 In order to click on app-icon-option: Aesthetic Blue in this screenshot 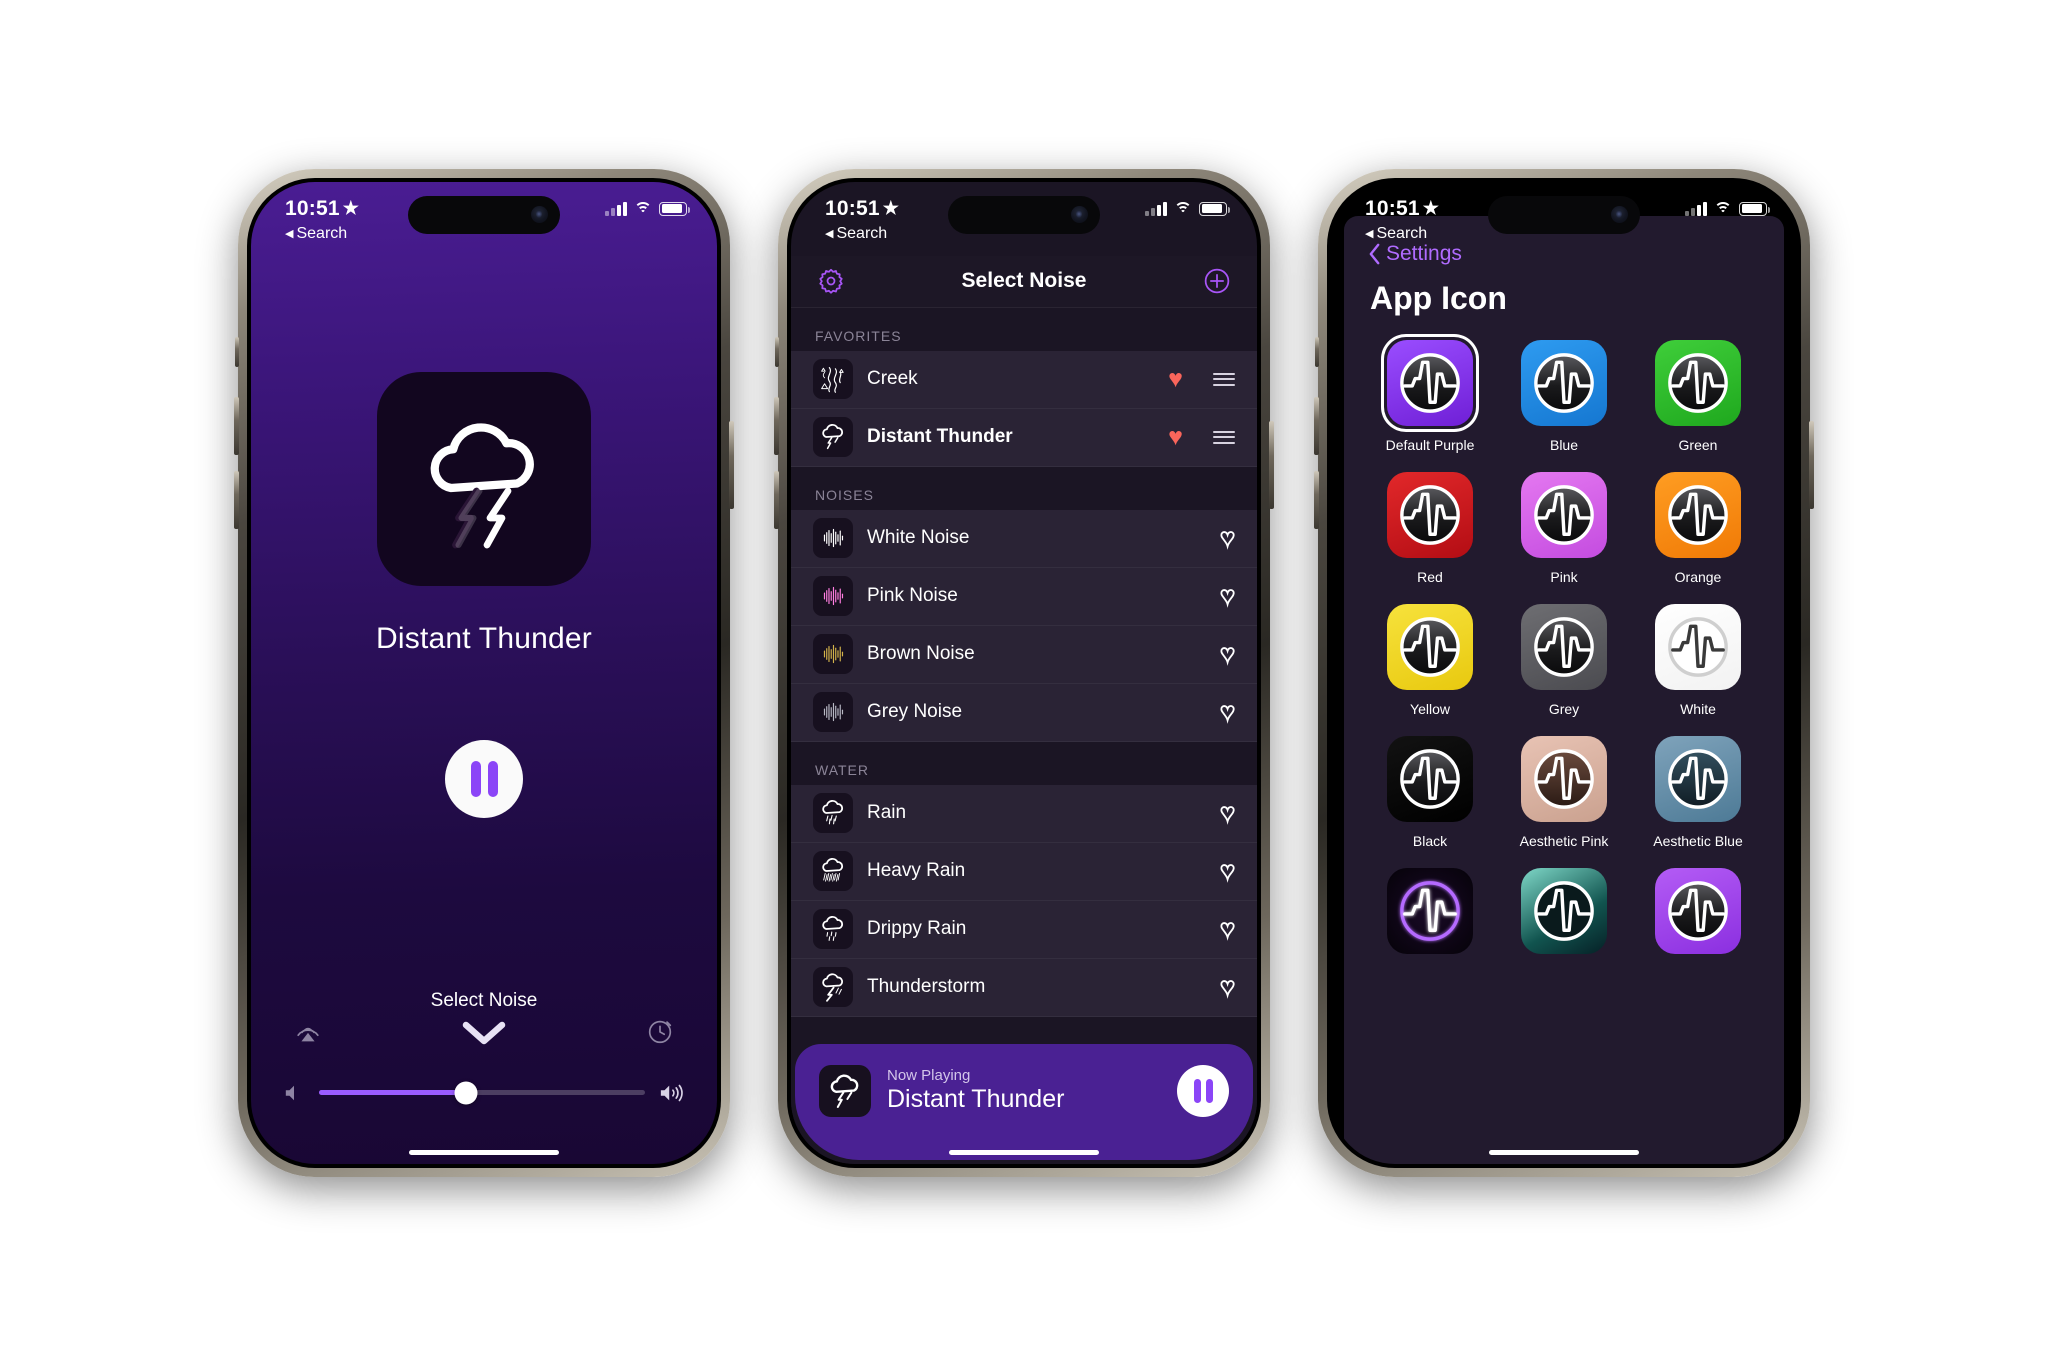, I will do `click(1698, 791)`.